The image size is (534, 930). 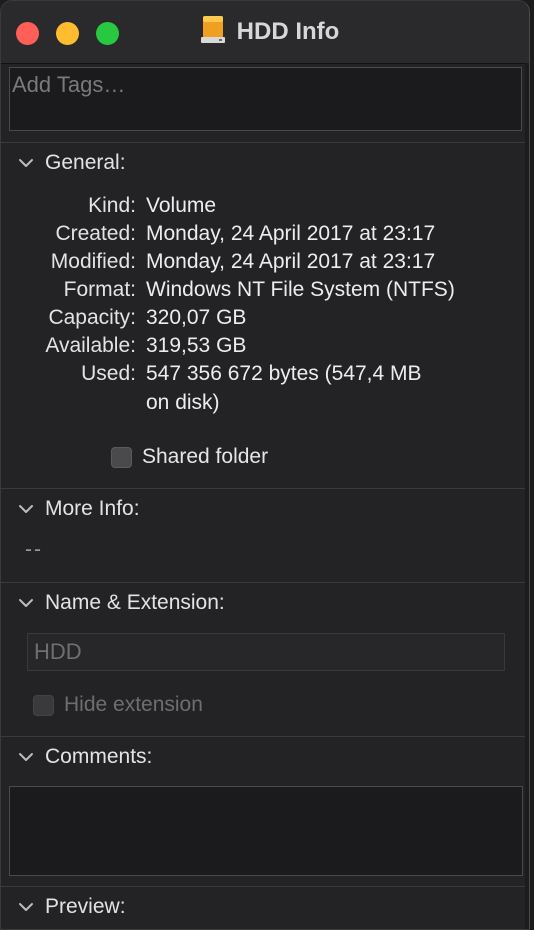 I want to click on hide-extension-checkbox-row: Hide extension, so click(x=118, y=705).